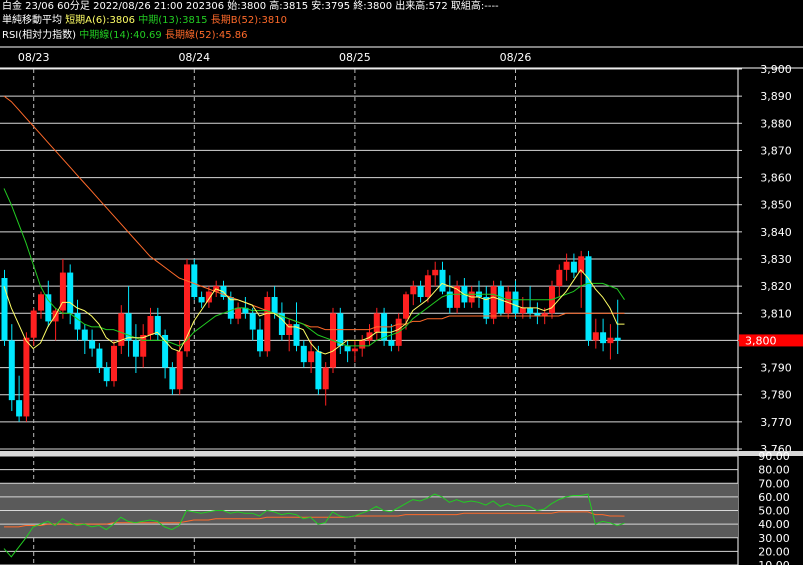  Describe the element at coordinates (776, 205) in the screenshot. I see `y-tick-label: 3,850` at that location.